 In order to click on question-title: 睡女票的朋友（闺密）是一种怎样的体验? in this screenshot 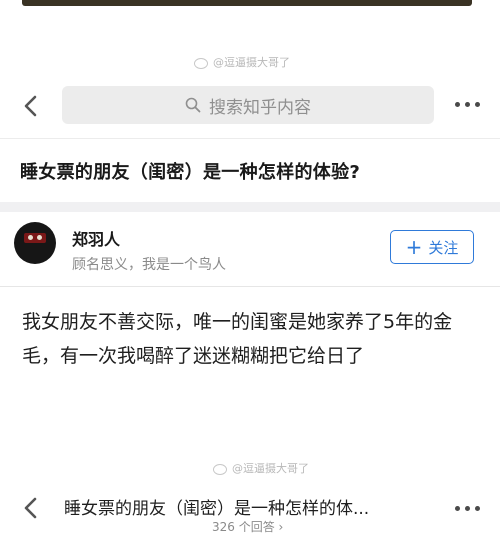, I will do `click(190, 171)`.